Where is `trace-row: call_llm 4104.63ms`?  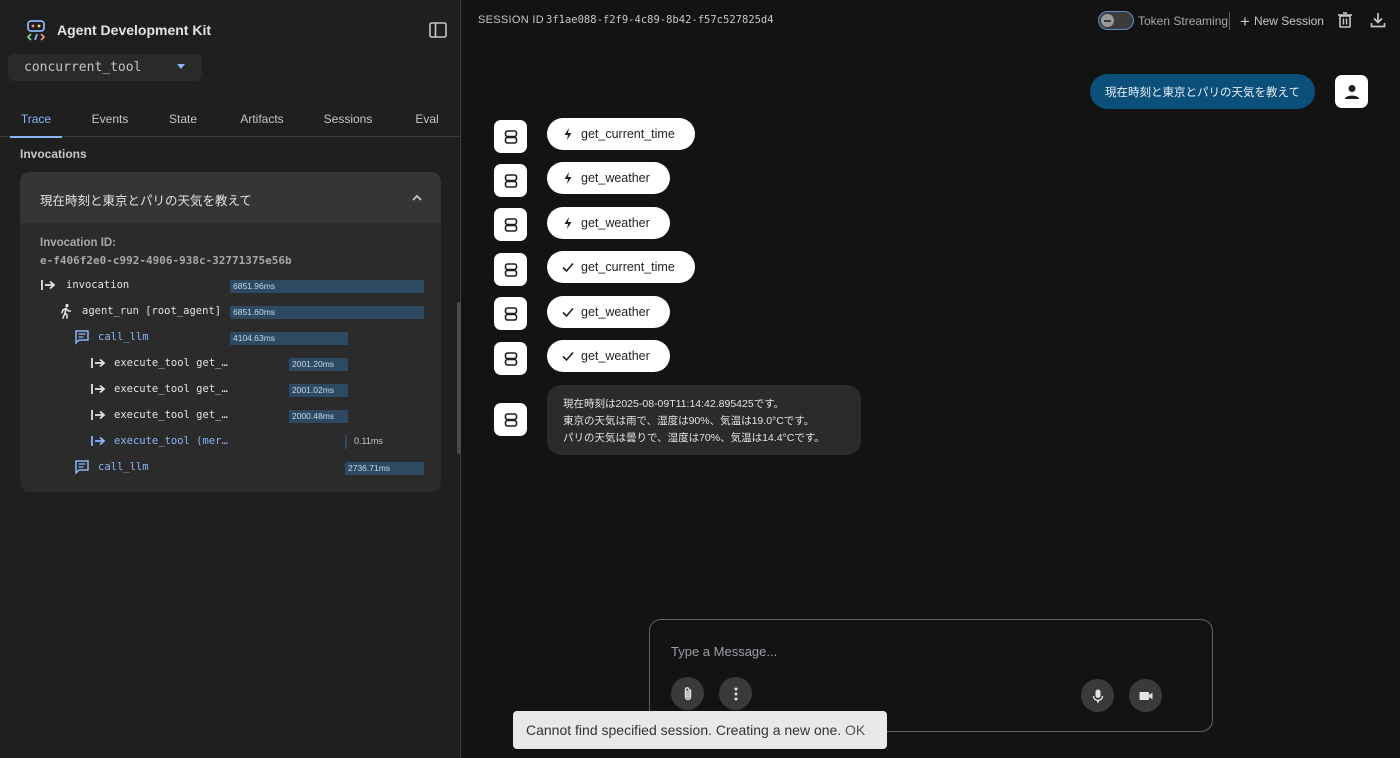 trace-row: call_llm 4104.63ms is located at coordinates (230, 337).